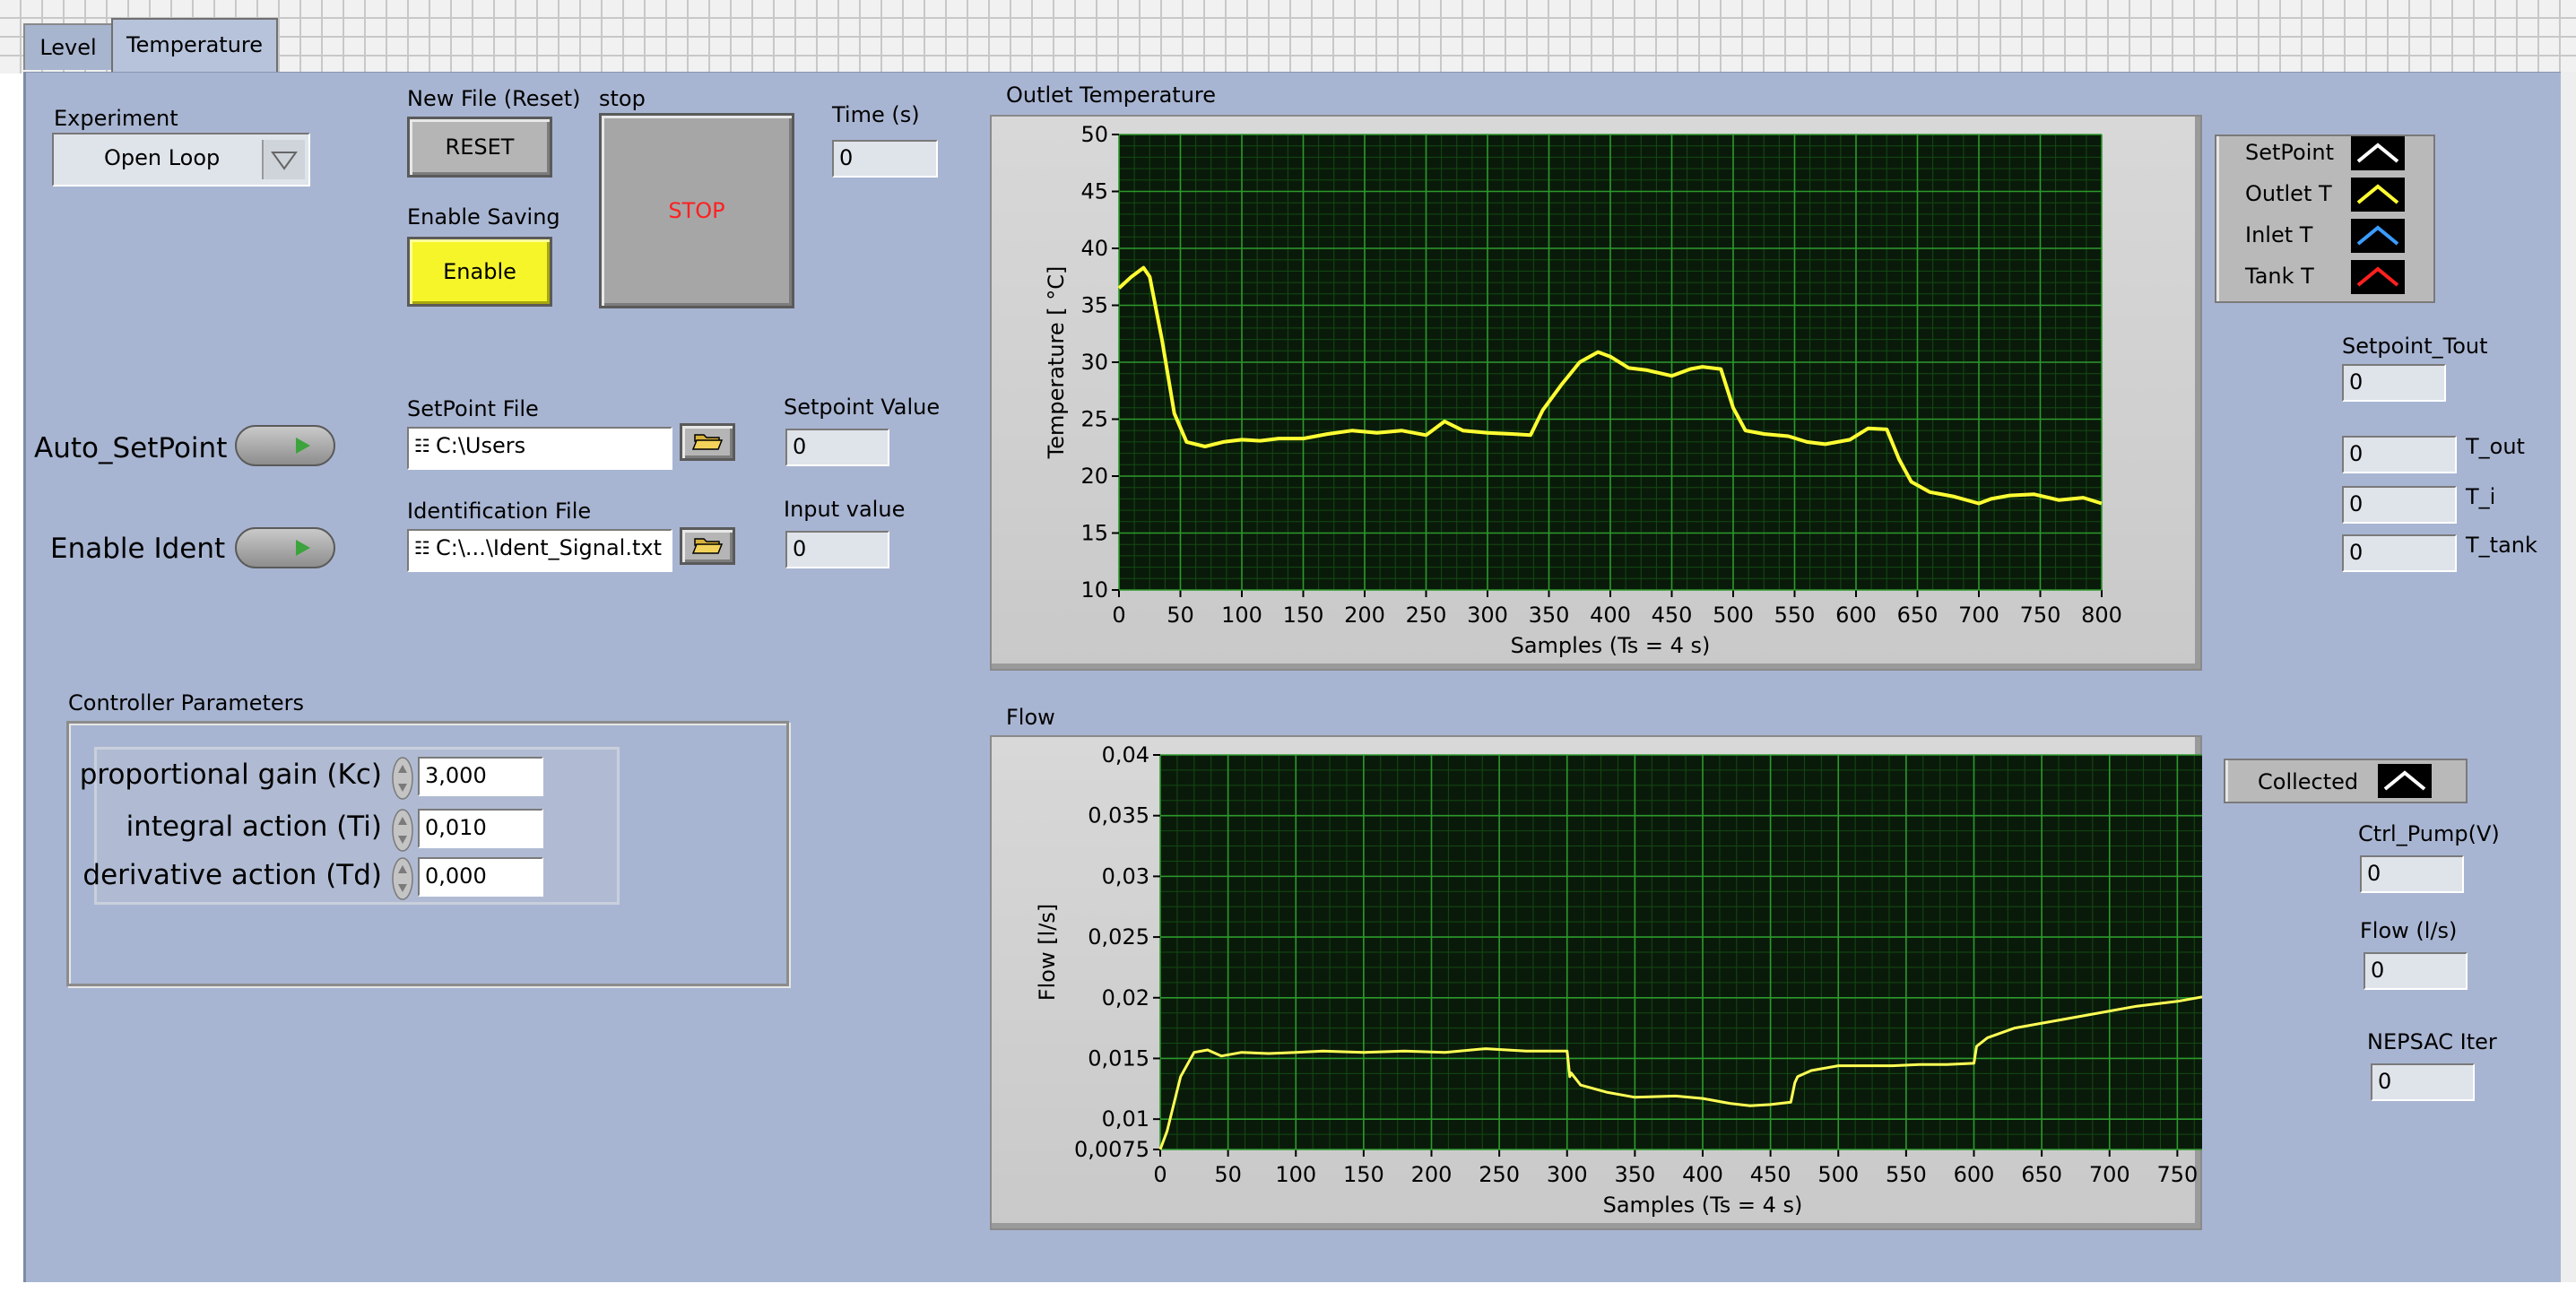 This screenshot has width=2576, height=1301. I want to click on x-tick-label: 550, so click(1795, 615).